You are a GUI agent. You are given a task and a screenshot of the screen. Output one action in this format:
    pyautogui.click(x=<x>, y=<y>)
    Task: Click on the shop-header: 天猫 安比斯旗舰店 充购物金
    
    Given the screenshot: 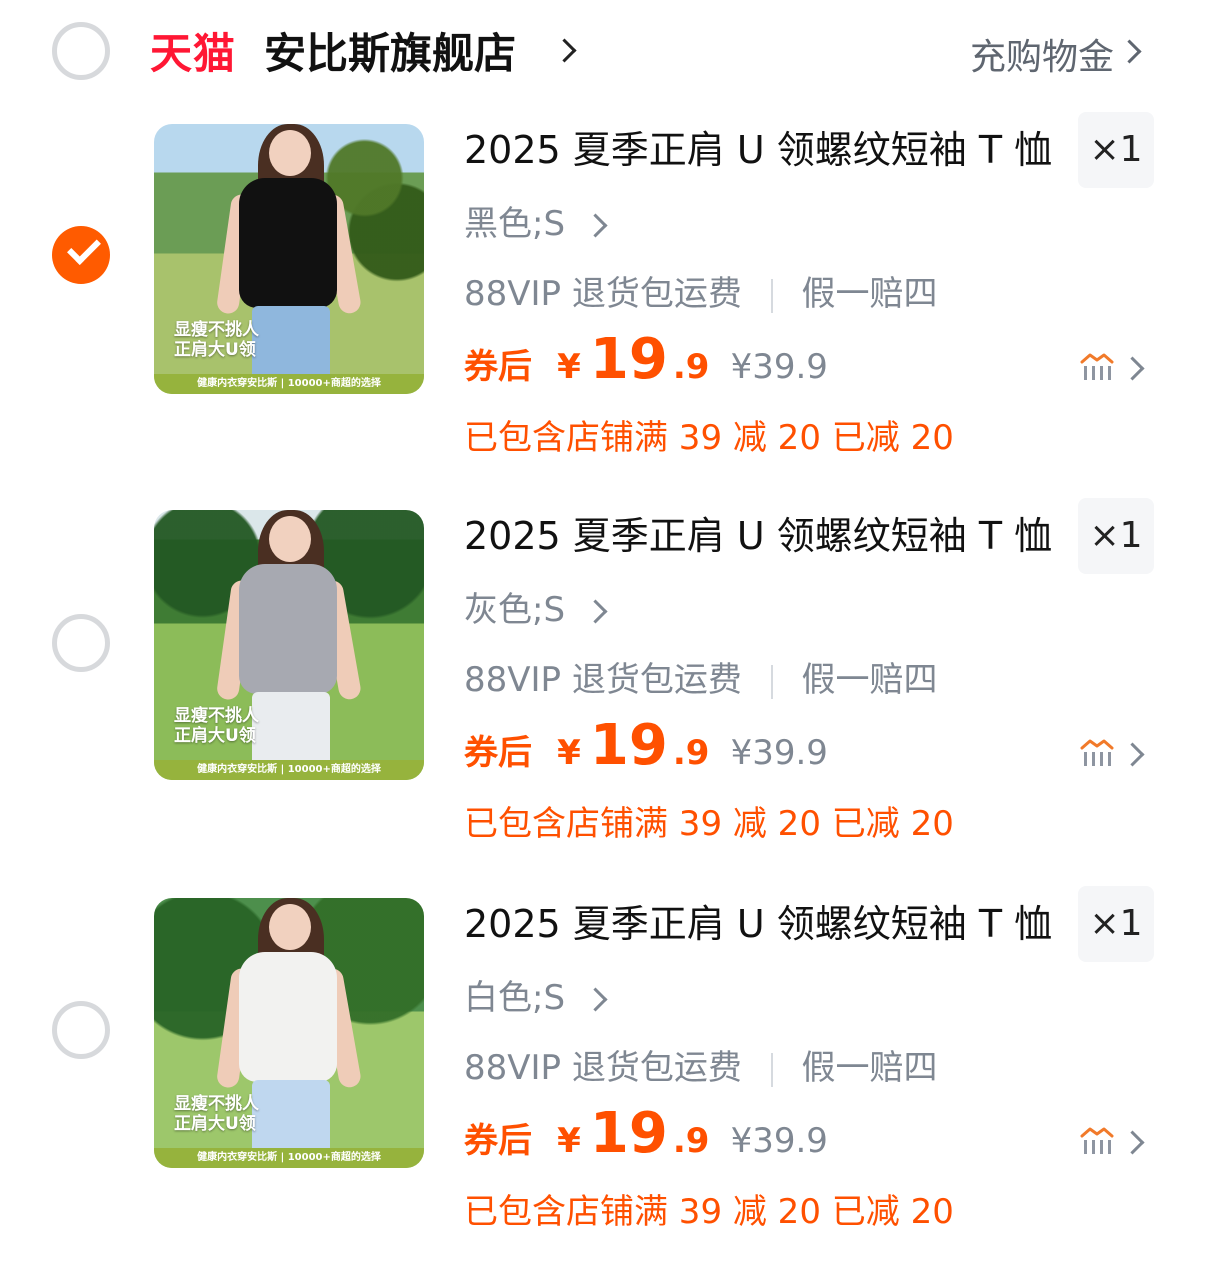 What is the action you would take?
    pyautogui.click(x=603, y=52)
    